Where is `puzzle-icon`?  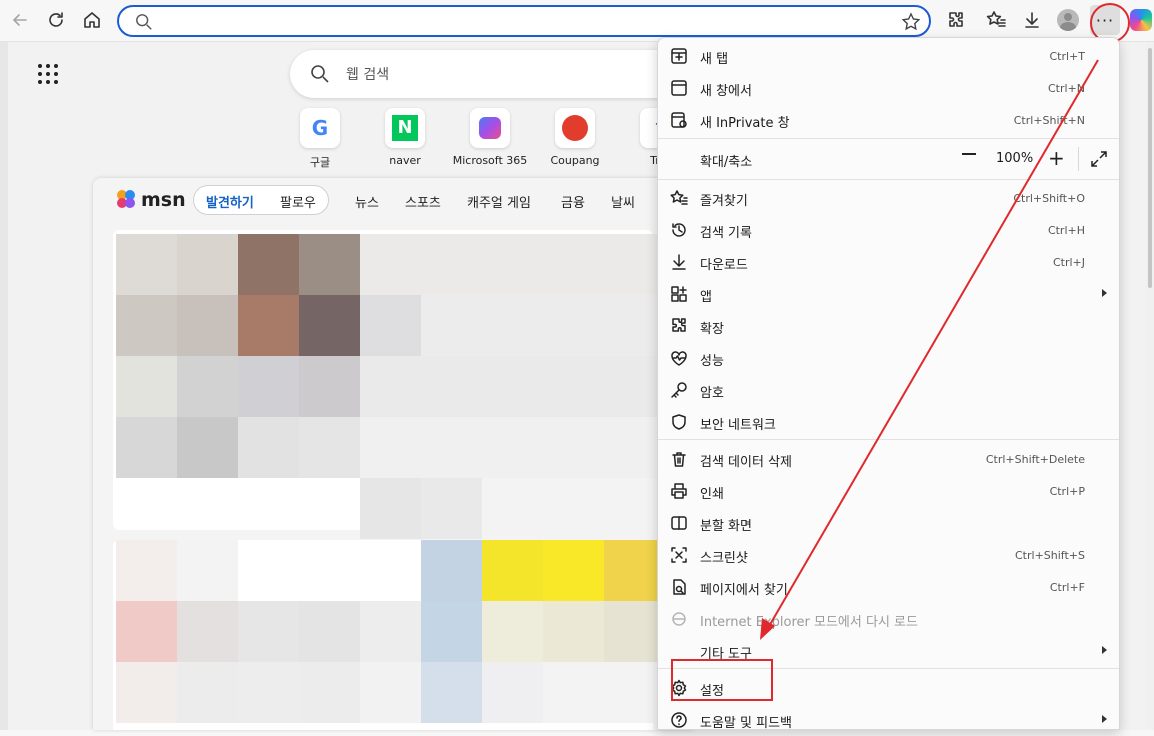
puzzle-icon is located at coordinates (956, 19).